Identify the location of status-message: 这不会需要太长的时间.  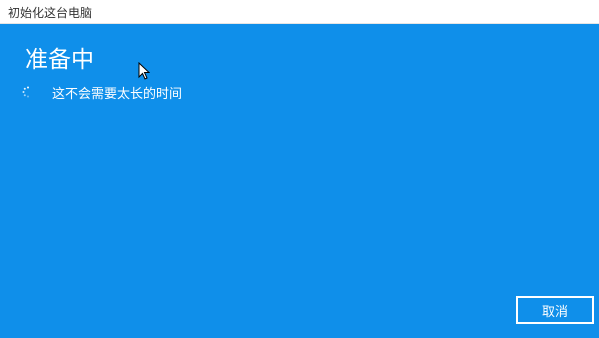
(117, 94).